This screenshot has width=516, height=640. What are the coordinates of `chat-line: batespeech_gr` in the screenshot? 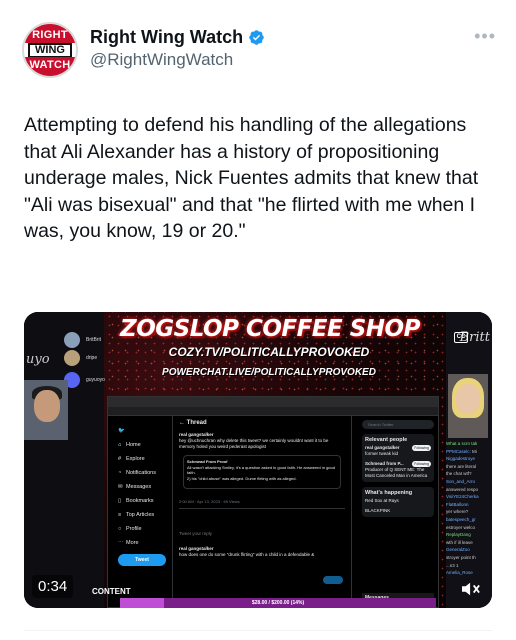 It's located at (461, 519).